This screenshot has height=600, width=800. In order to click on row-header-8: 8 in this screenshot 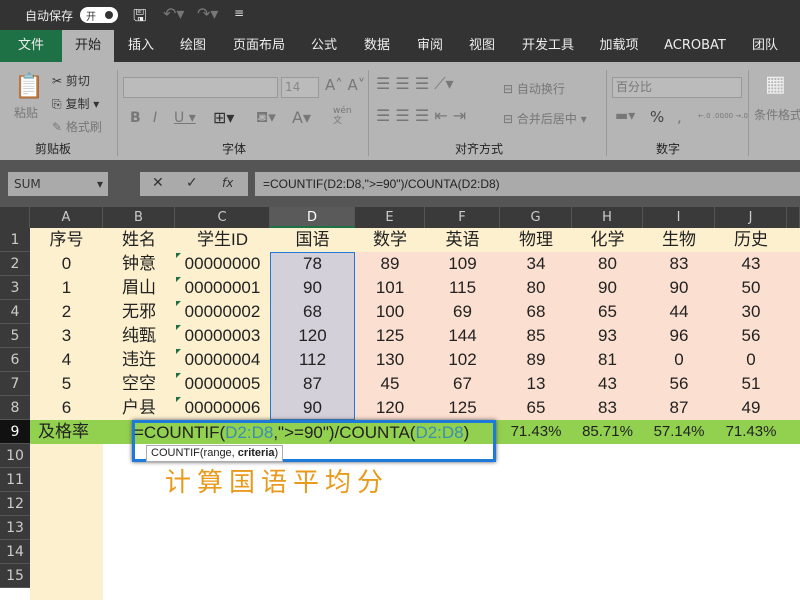, I will do `click(15, 408)`.